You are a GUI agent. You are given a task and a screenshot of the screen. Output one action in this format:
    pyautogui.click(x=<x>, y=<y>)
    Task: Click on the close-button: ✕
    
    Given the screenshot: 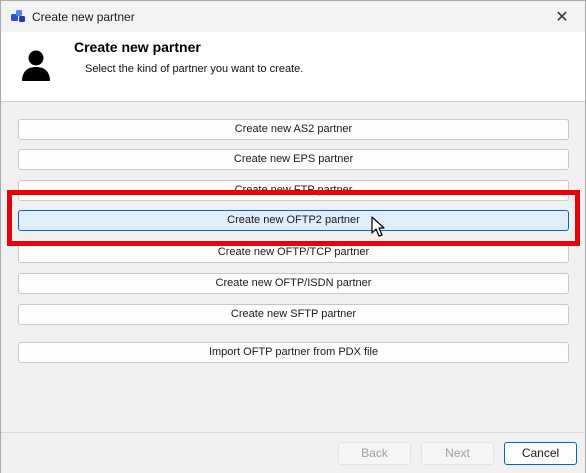 What is the action you would take?
    pyautogui.click(x=562, y=16)
    